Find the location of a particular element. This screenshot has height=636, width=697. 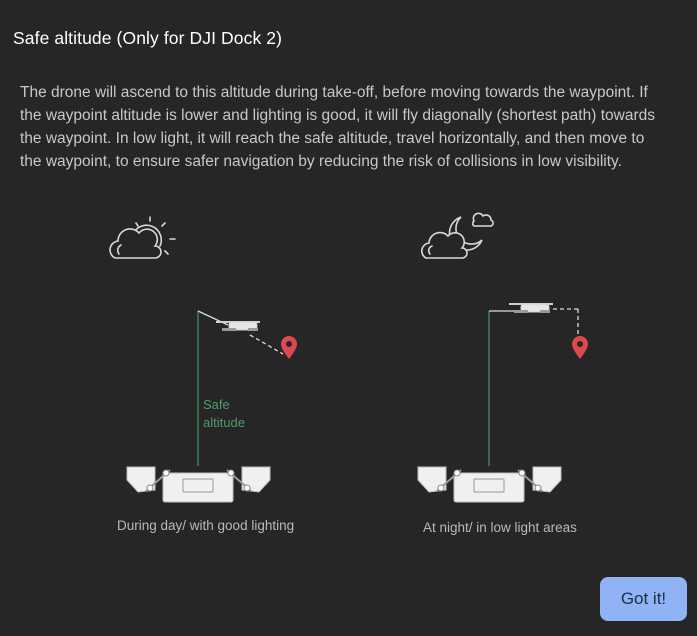

safe-altitude-label-line1: Safe is located at coordinates (216, 404).